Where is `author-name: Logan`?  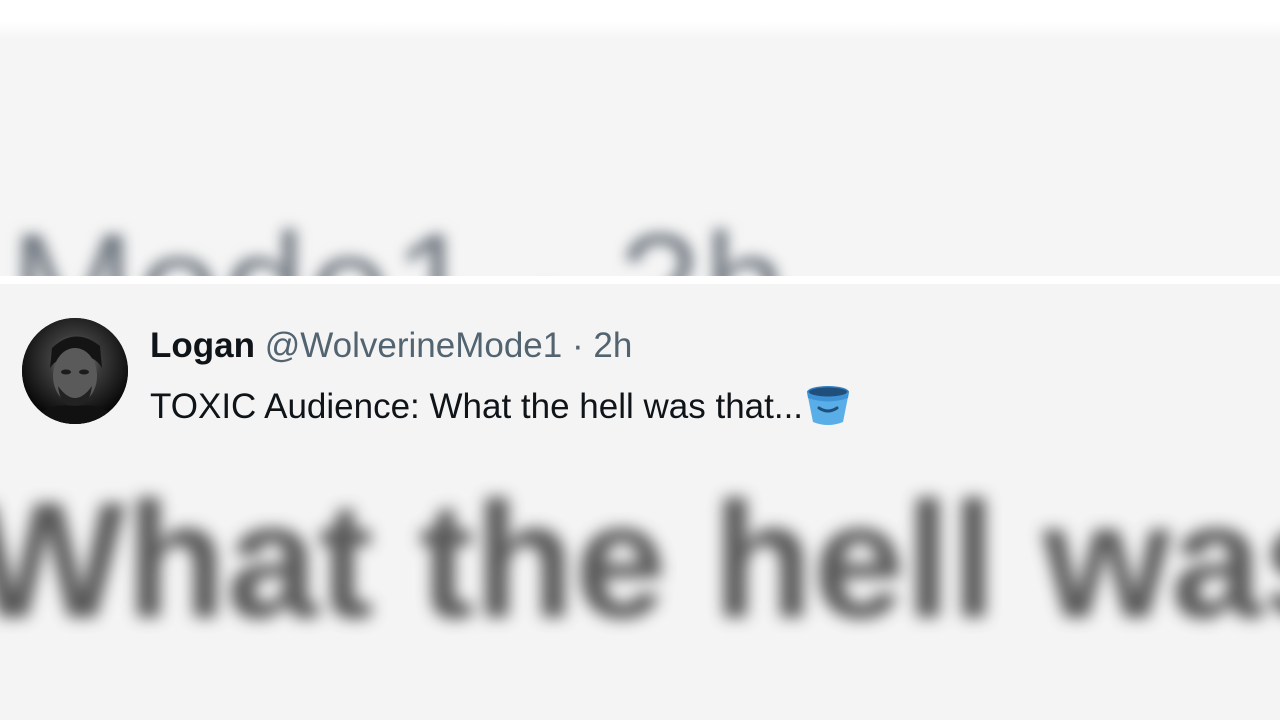 author-name: Logan is located at coordinates (202, 345).